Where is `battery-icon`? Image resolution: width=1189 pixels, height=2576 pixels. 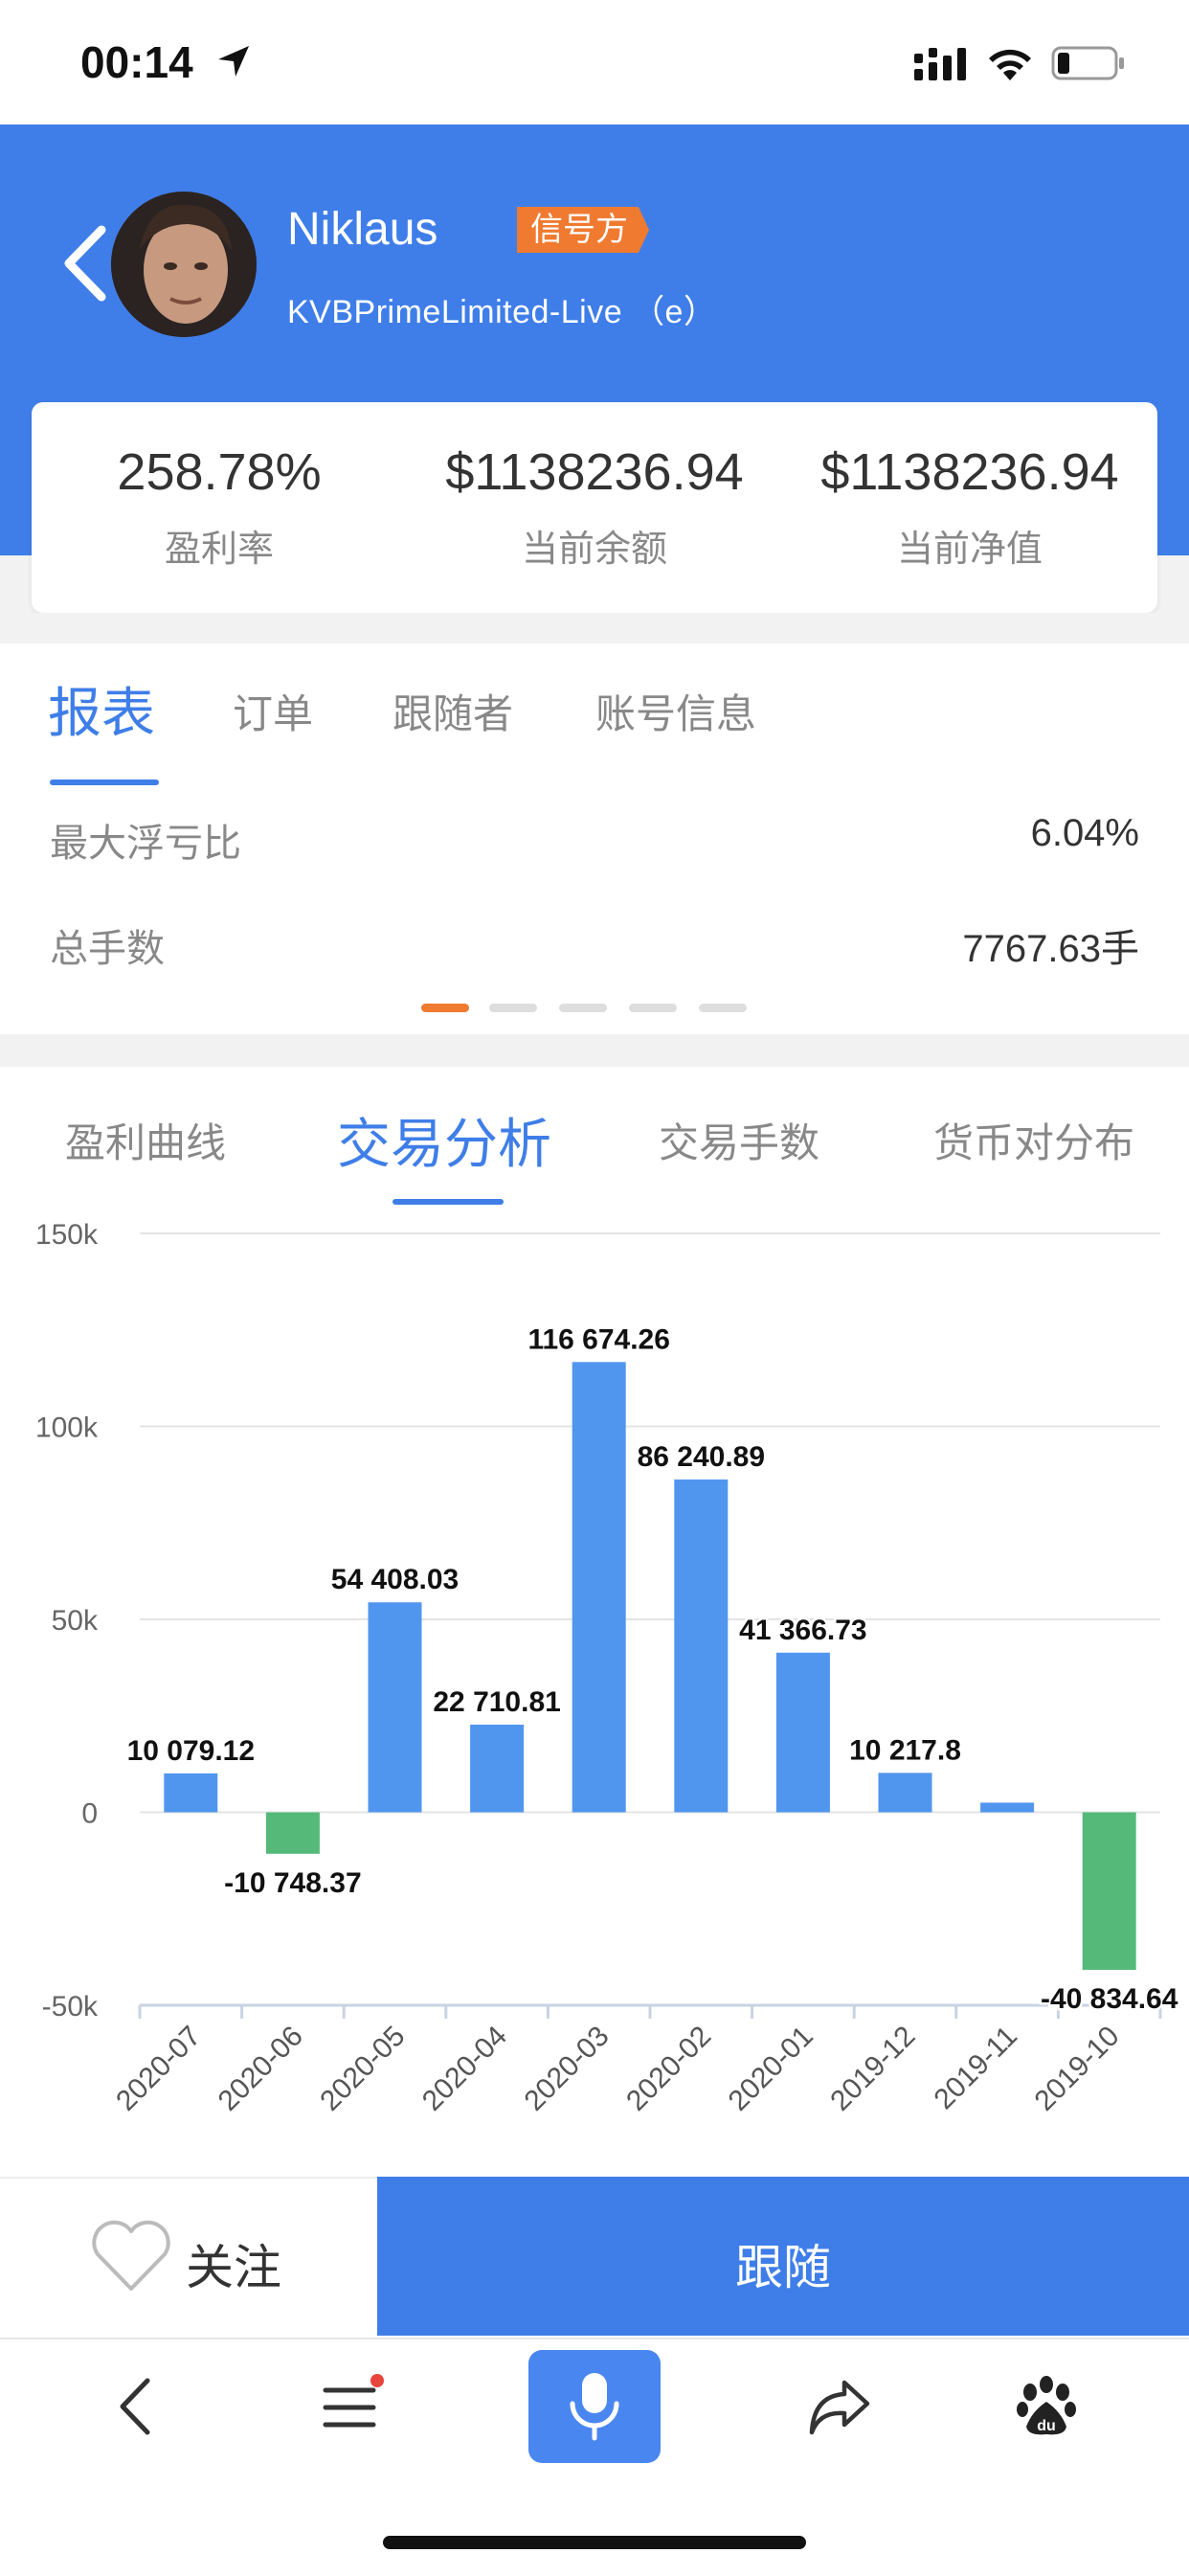
battery-icon is located at coordinates (1087, 63).